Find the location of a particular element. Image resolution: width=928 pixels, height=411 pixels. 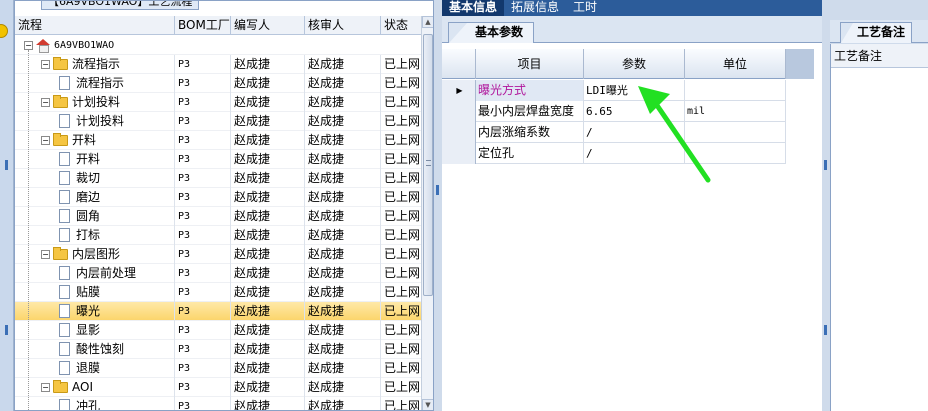

cell-item: 内层涨缩系数 is located at coordinates (530, 132).